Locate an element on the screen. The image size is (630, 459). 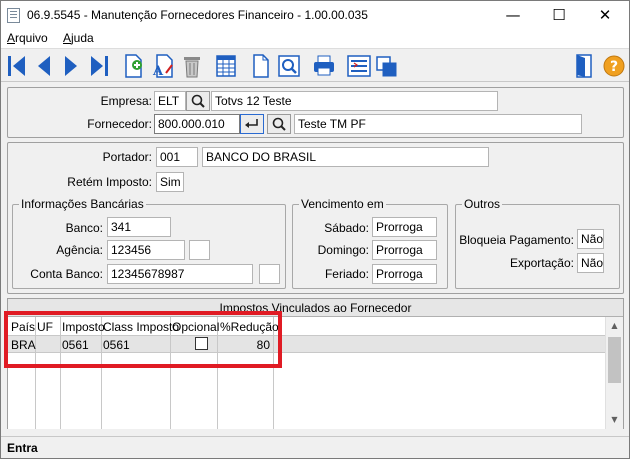
menu-ajuda-label: juda is located at coordinates (82, 38).